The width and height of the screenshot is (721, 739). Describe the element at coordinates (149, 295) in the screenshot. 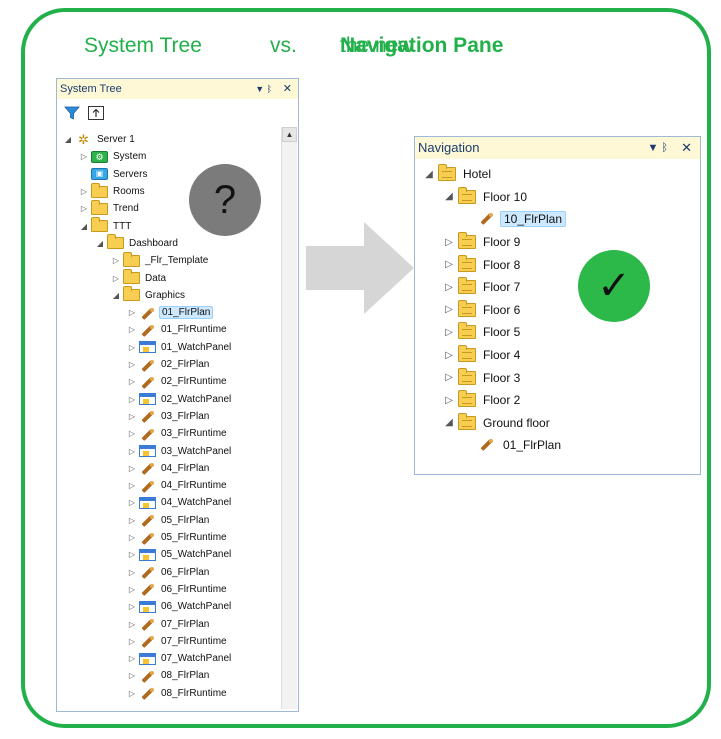

I see `tree-row: ◢ Graphics` at that location.